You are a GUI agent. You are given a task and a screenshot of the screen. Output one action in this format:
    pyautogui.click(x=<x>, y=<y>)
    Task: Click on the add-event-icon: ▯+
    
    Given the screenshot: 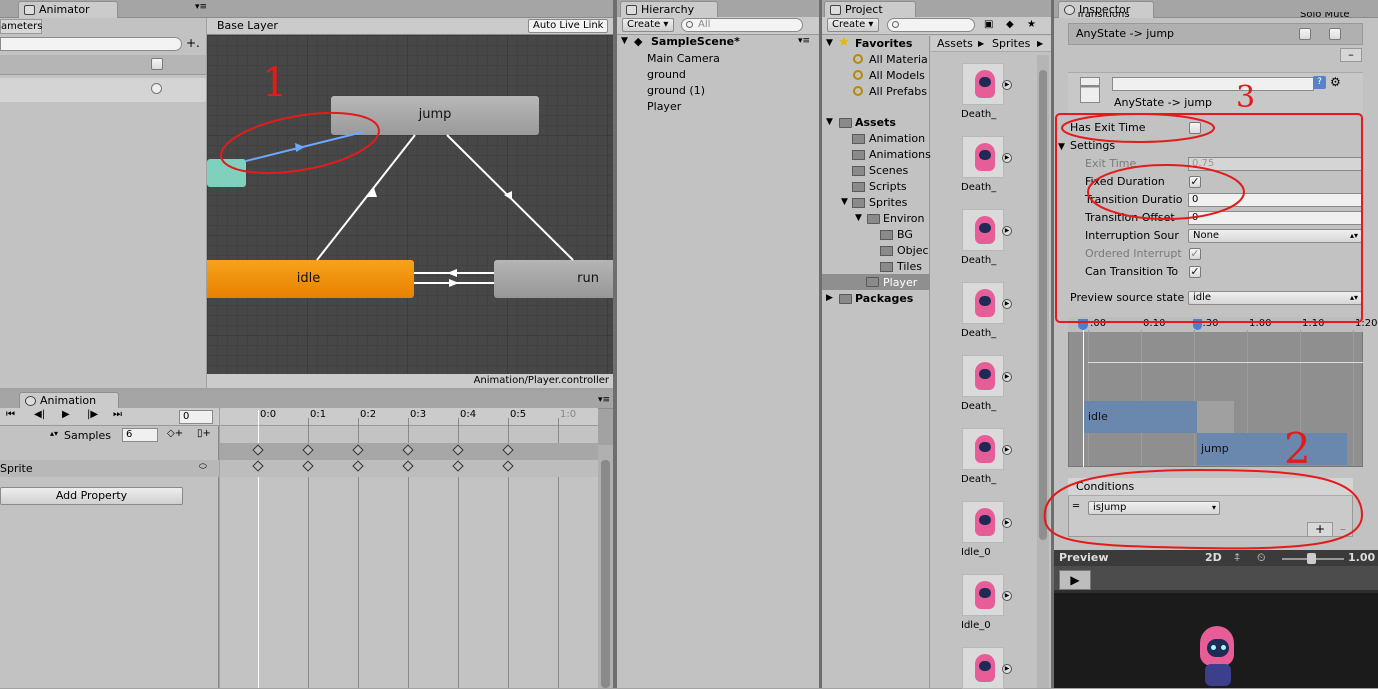 What is the action you would take?
    pyautogui.click(x=204, y=433)
    